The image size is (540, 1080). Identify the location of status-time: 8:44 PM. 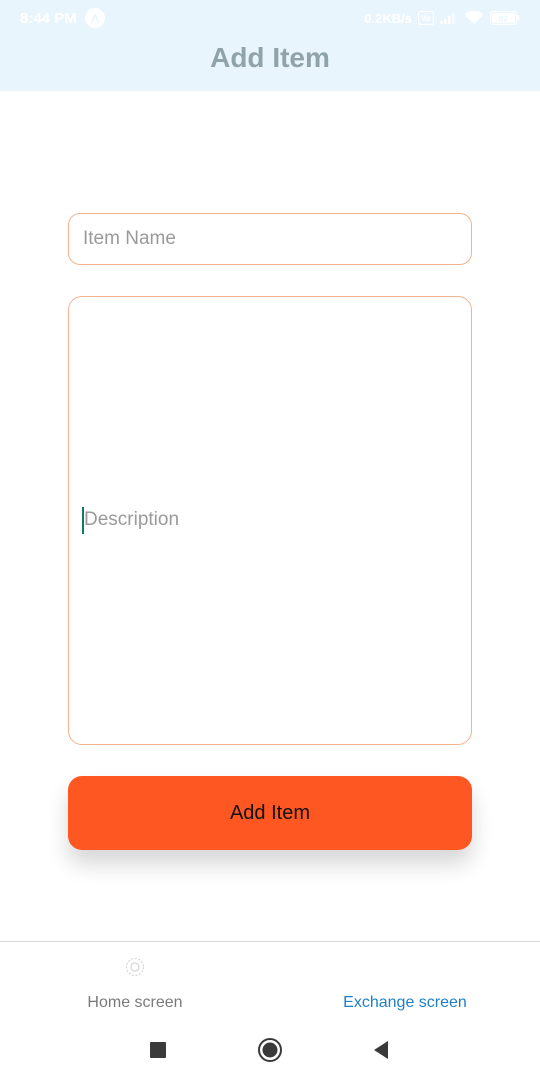
(48, 18).